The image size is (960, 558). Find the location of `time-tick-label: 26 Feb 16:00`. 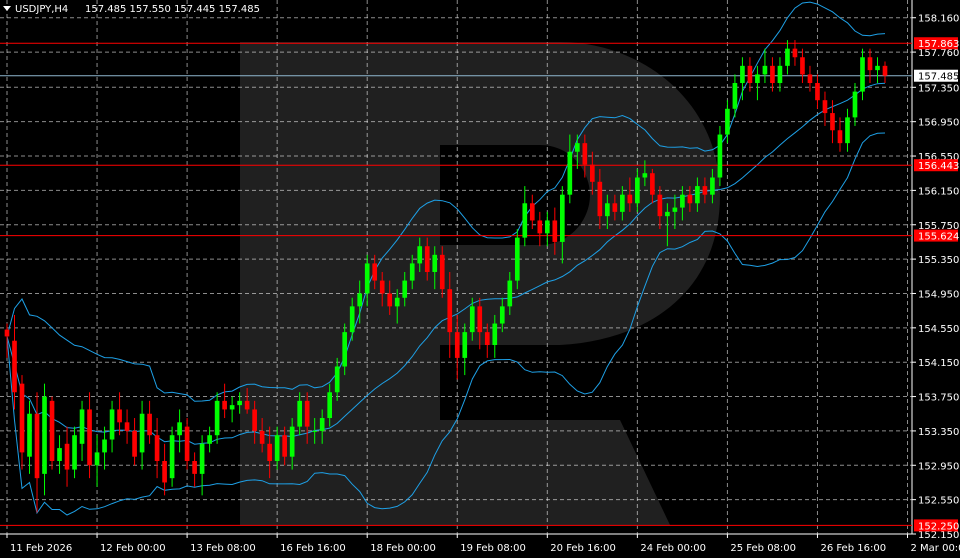

time-tick-label: 26 Feb 16:00 is located at coordinates (853, 548).